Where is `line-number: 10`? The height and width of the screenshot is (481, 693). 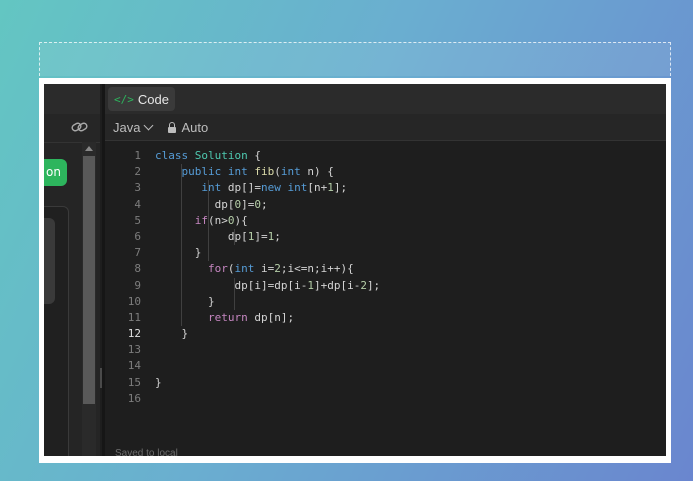 line-number: 10 is located at coordinates (134, 301).